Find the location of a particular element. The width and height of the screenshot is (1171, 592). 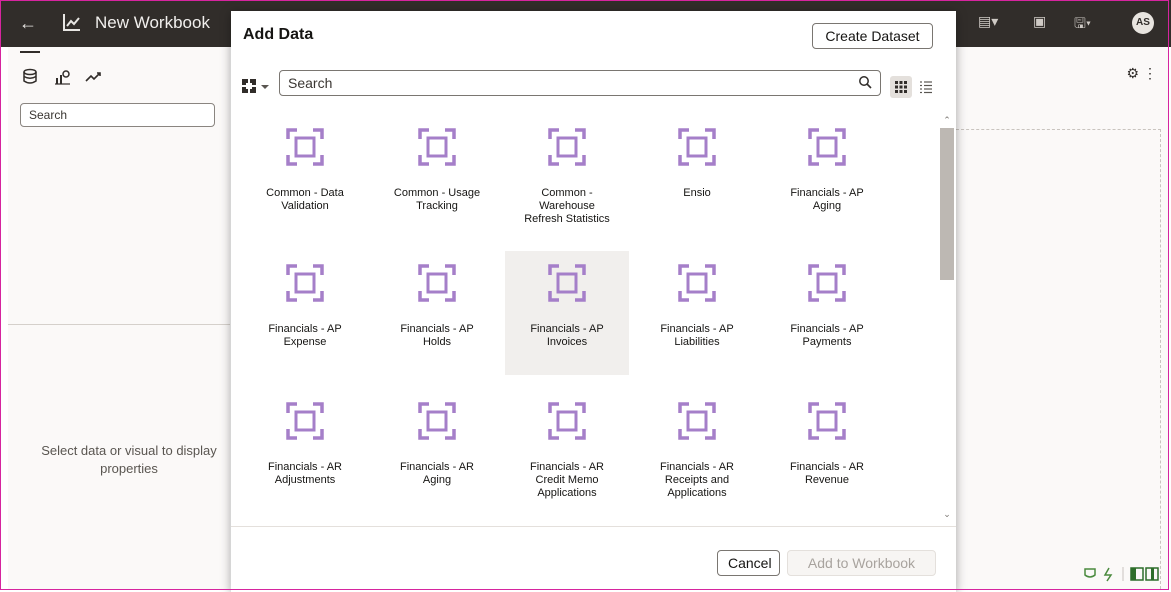

dataset-label: Ensio is located at coordinates (697, 193).